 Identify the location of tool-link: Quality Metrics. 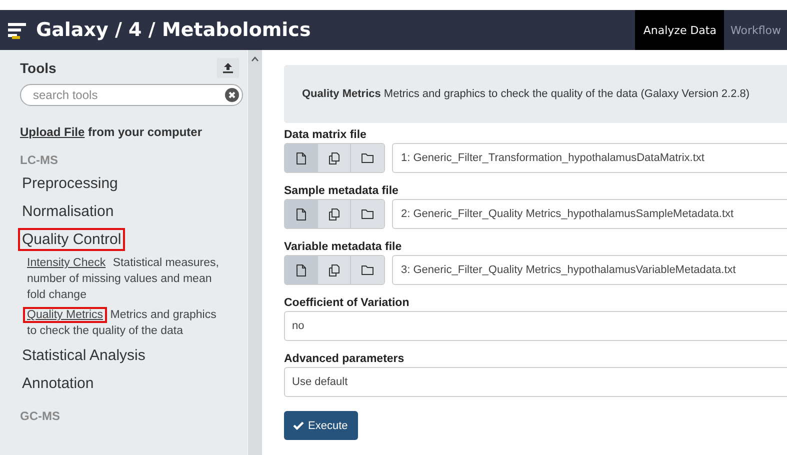
(65, 315).